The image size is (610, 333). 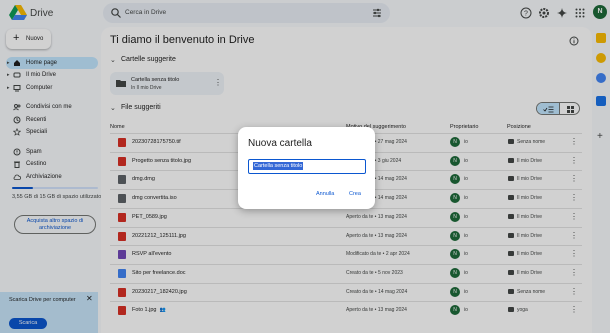 I want to click on folder-name-input: Cartella senza titolo, so click(x=307, y=166).